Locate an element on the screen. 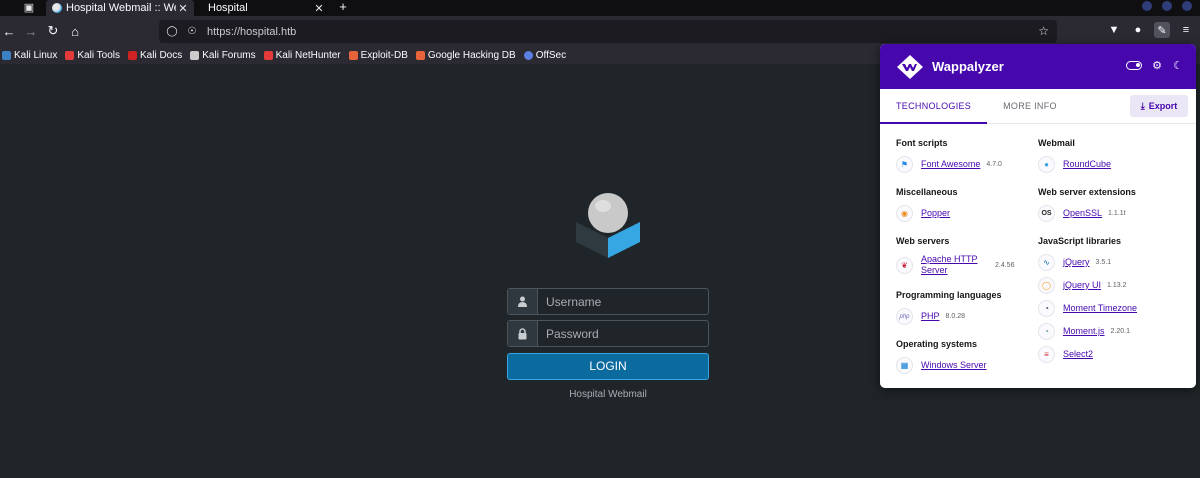 Image resolution: width=1200 pixels, height=478 pixels. pocket-icon: ▼ is located at coordinates (1114, 30).